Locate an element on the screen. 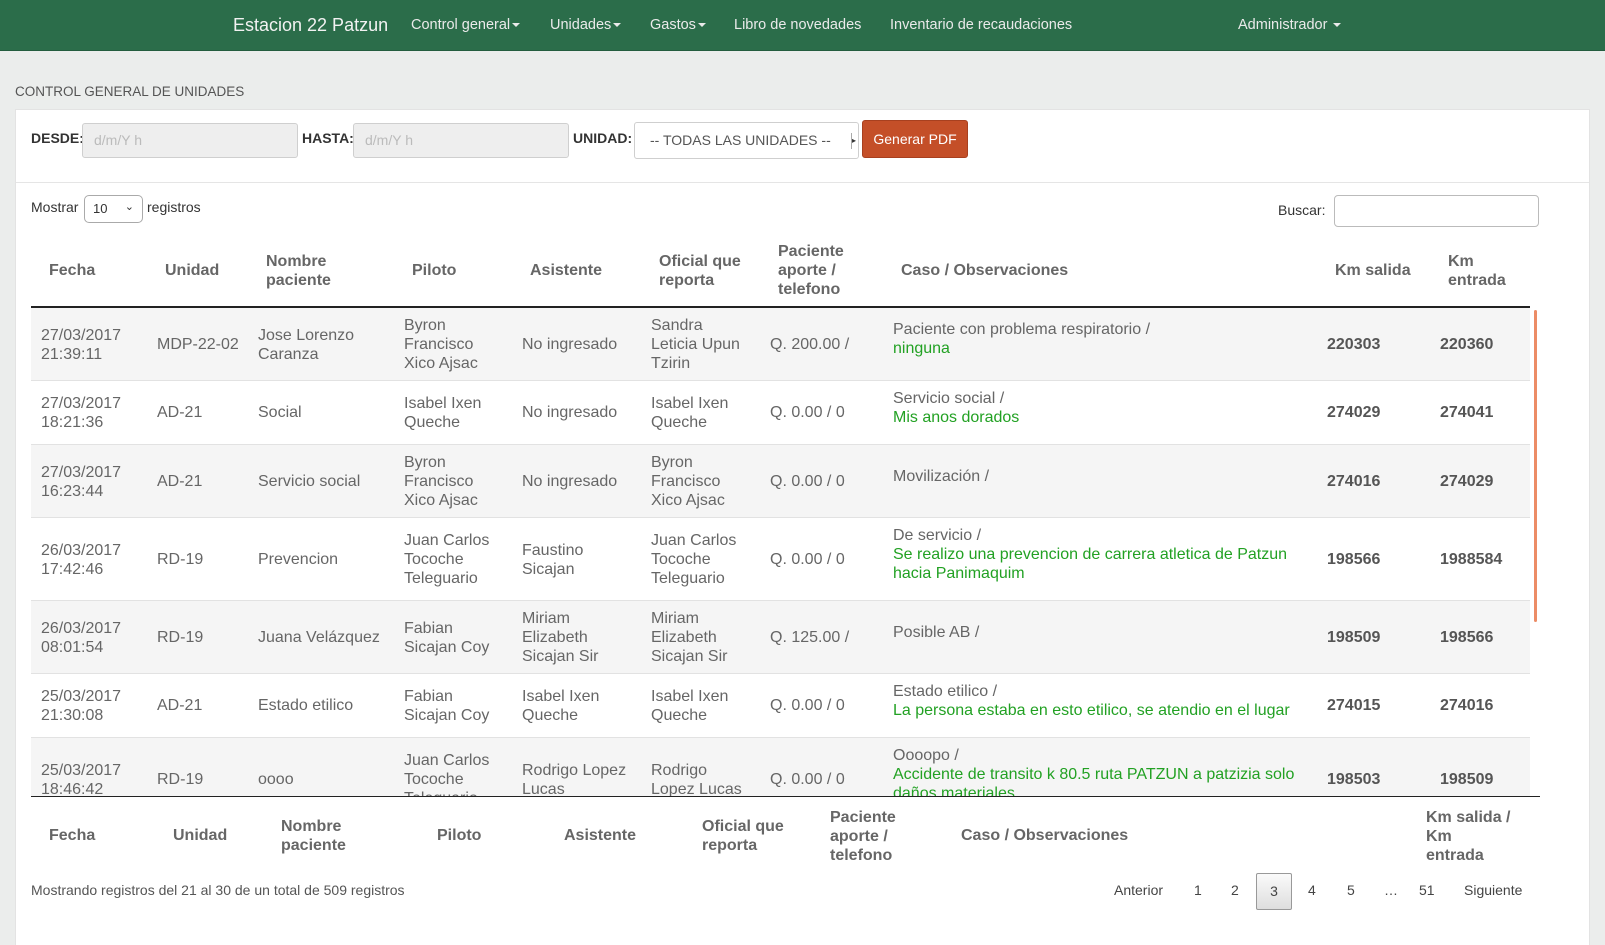  pager-page-1: 1 is located at coordinates (1198, 890).